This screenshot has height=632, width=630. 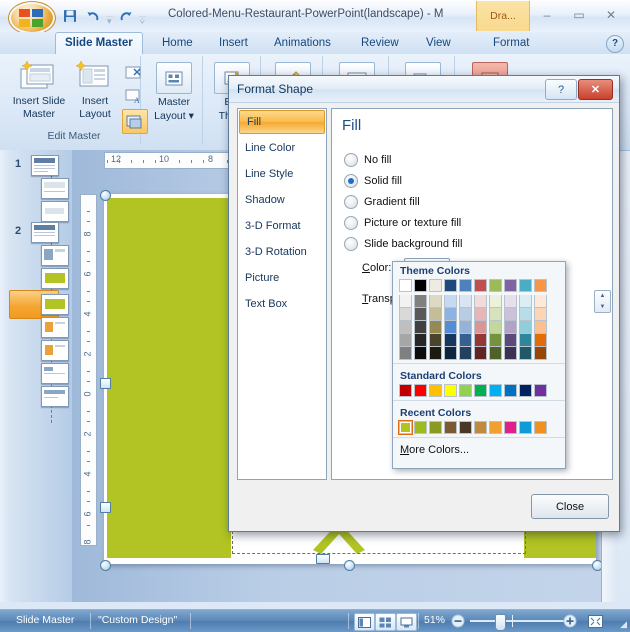 I want to click on dialog-nav-item-shadow: Shadow, so click(x=282, y=200).